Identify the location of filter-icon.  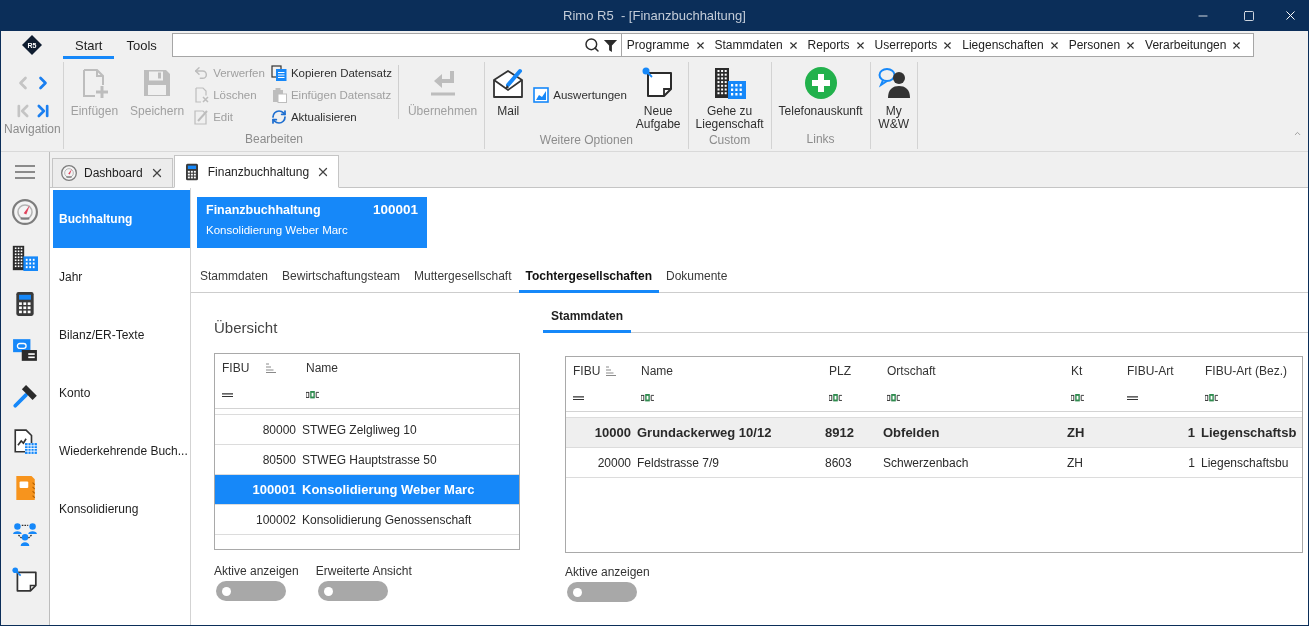
(610, 45).